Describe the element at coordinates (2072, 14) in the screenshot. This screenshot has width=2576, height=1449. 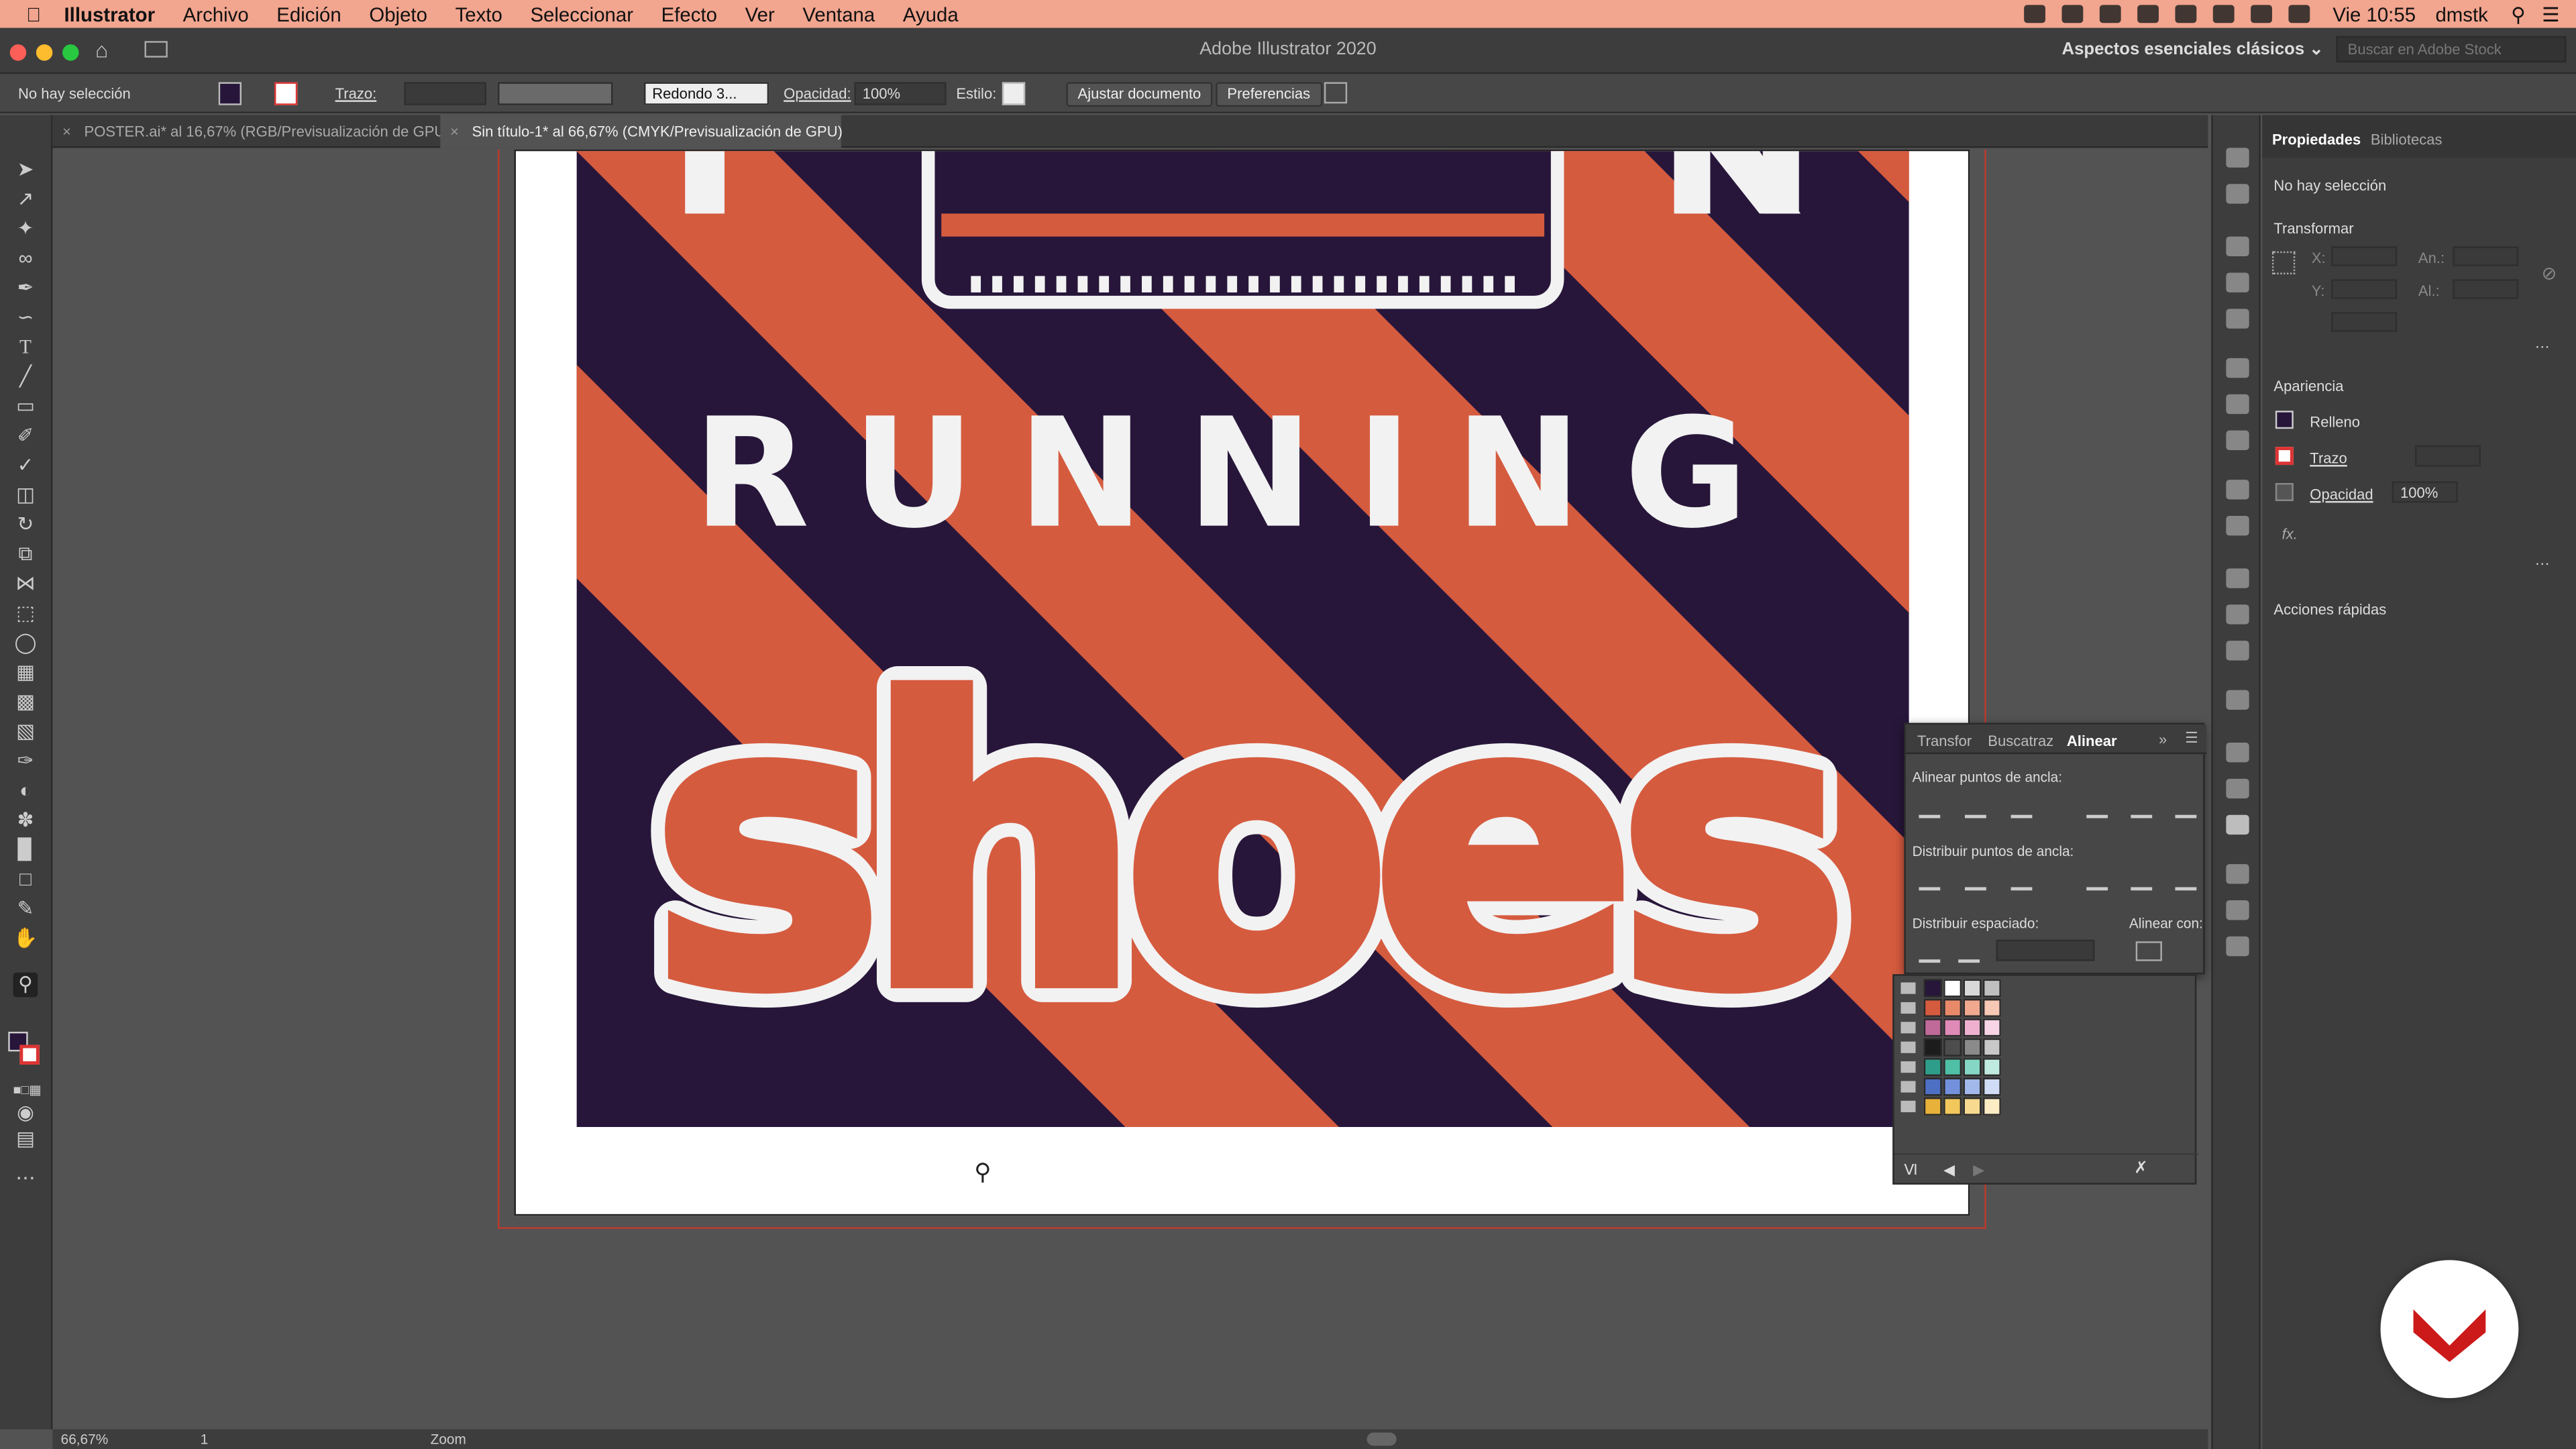
I see `cloud-icon` at that location.